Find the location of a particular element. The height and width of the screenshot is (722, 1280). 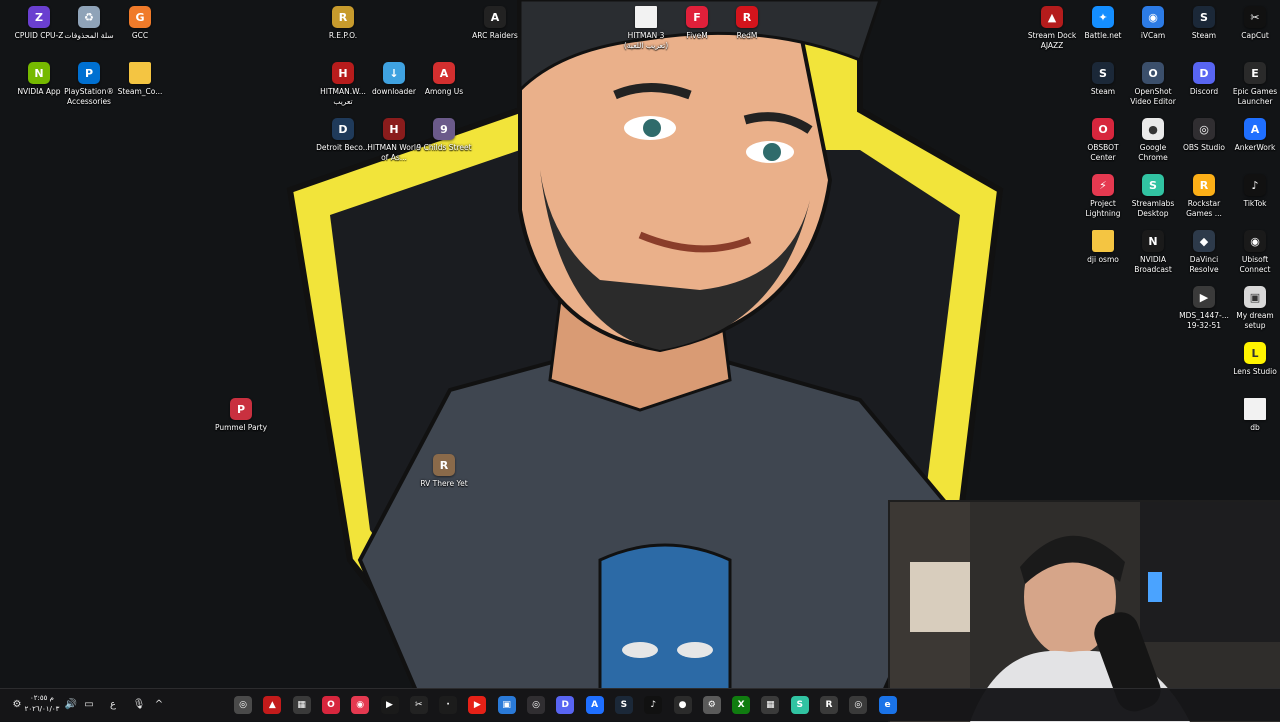

desktop-icon-21: O OpenShot Video Editor is located at coordinates (1153, 84).